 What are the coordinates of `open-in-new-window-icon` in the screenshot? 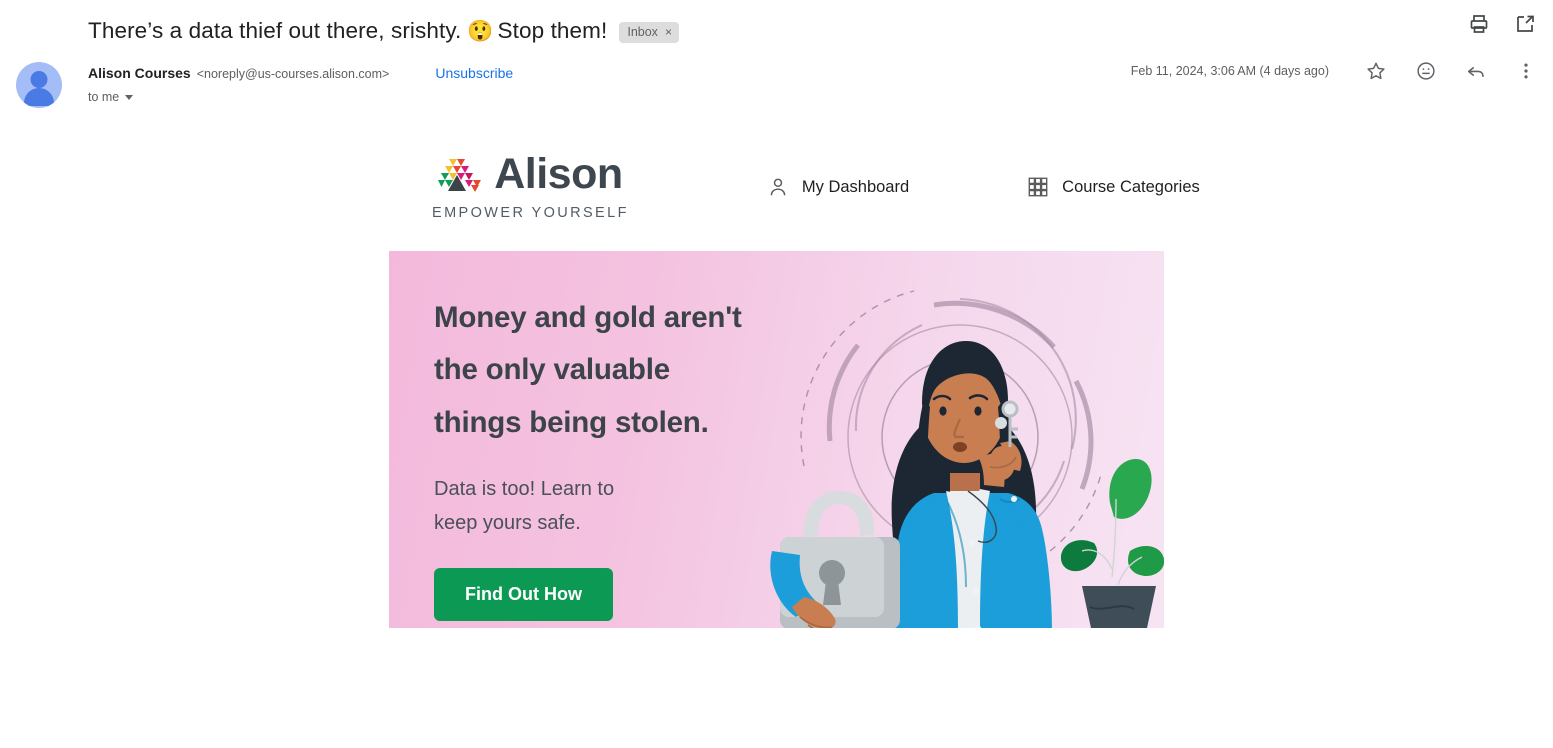 It's located at (1525, 24).